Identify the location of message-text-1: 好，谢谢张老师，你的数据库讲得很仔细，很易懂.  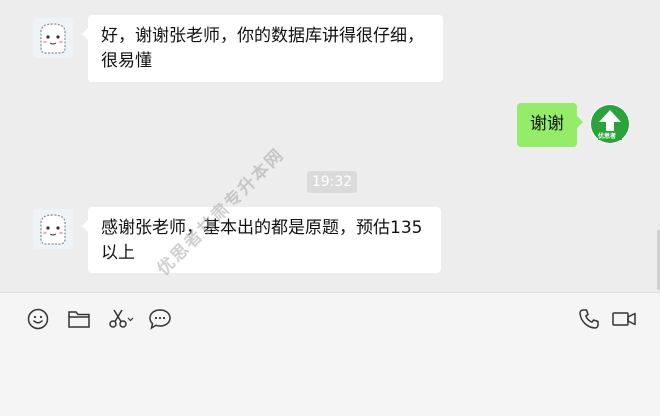
(262, 48).